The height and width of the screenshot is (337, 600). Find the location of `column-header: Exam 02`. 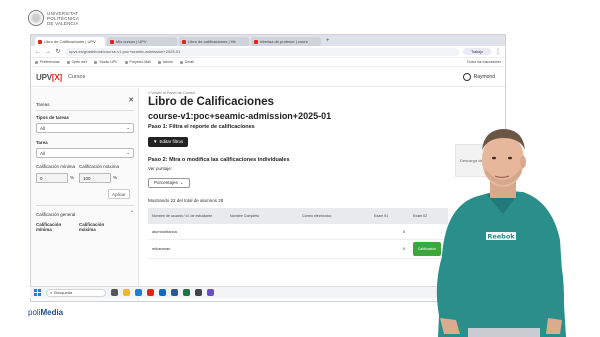

column-header: Exam 02 is located at coordinates (428, 216).